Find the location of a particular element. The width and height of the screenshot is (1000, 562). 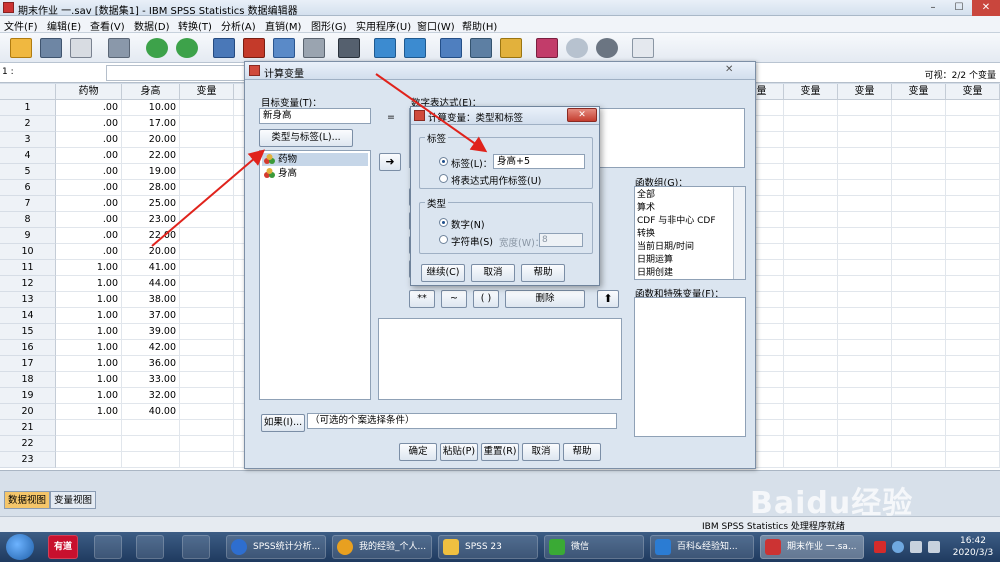

string-radio is located at coordinates (443, 239).